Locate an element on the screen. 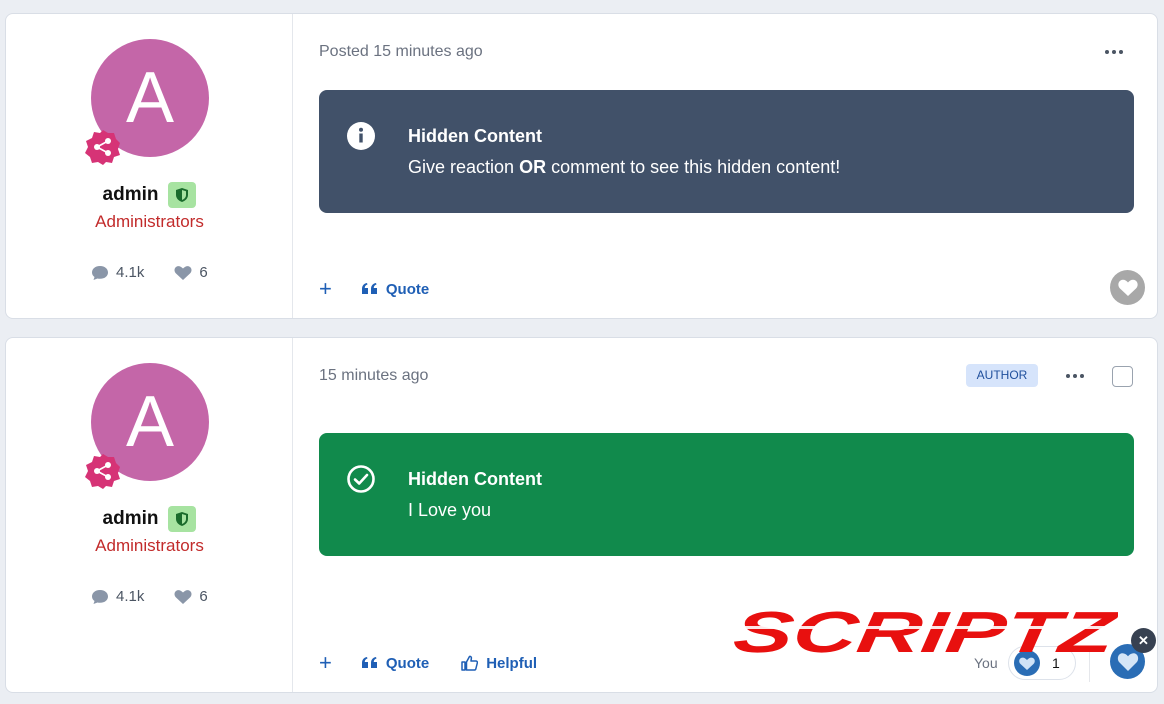  thumbs-up-icon is located at coordinates (470, 663).